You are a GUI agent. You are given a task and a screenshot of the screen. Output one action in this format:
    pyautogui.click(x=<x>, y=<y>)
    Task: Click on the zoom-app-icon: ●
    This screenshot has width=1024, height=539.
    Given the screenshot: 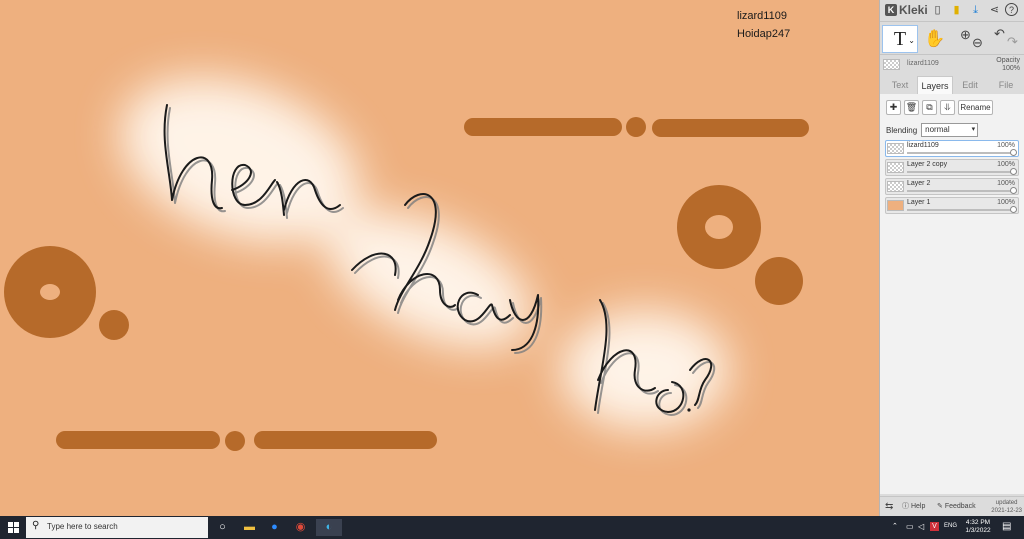 What is the action you would take?
    pyautogui.click(x=274, y=527)
    